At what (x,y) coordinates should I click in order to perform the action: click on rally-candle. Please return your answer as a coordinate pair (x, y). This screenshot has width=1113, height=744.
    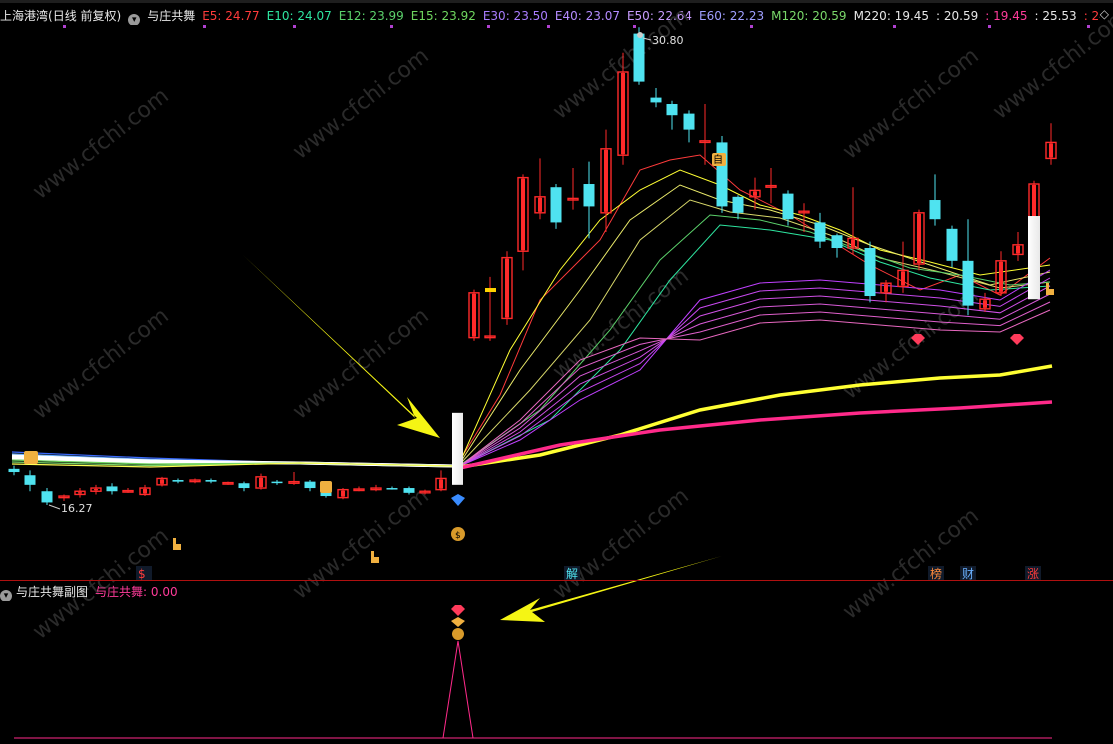
    Looking at the image, I should click on (1034, 258).